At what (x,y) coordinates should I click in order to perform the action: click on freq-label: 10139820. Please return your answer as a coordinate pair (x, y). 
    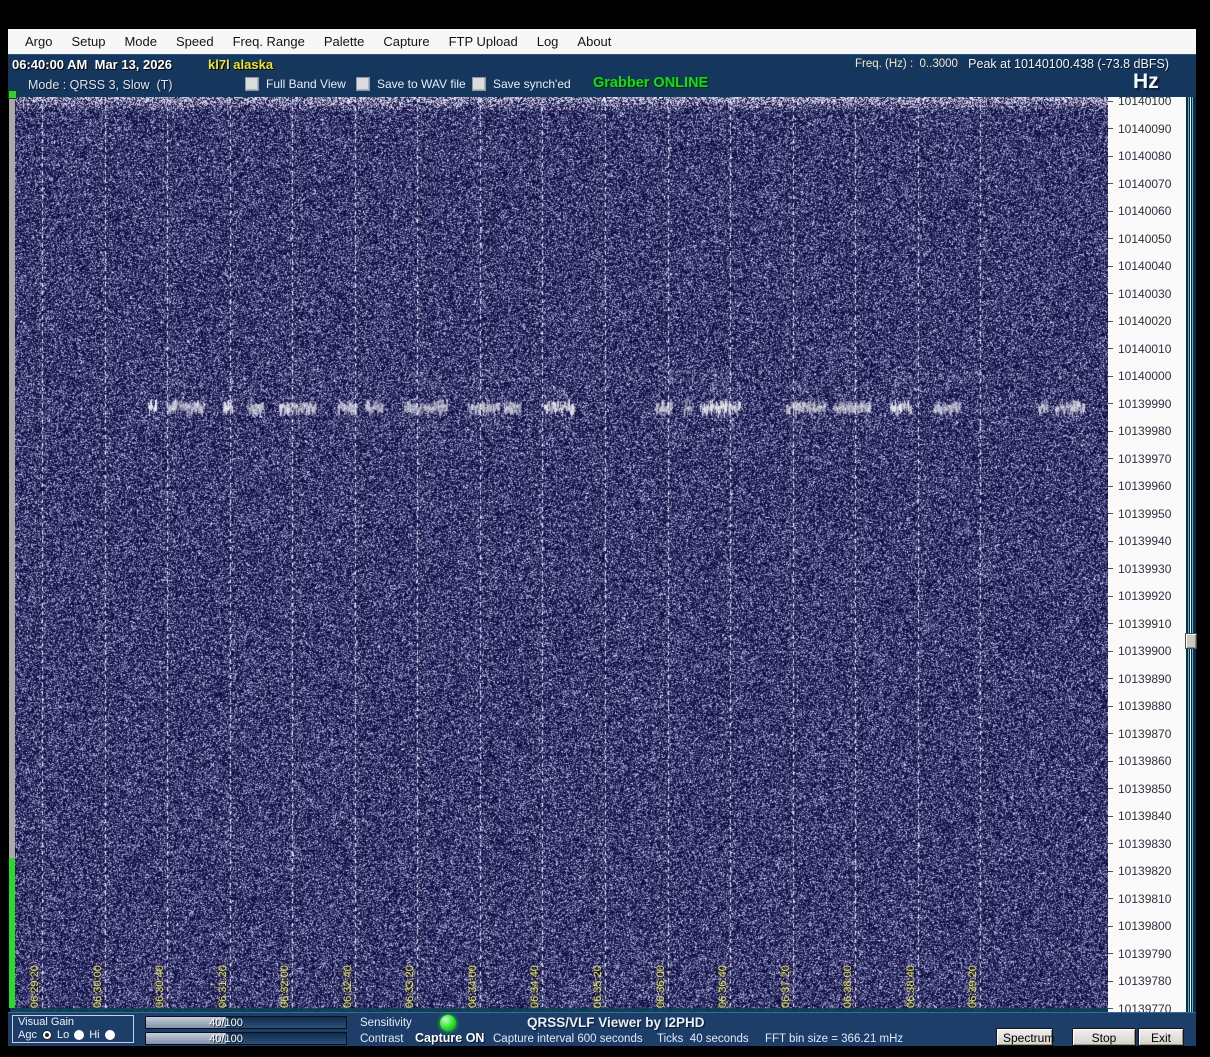
    Looking at the image, I should click on (1139, 871).